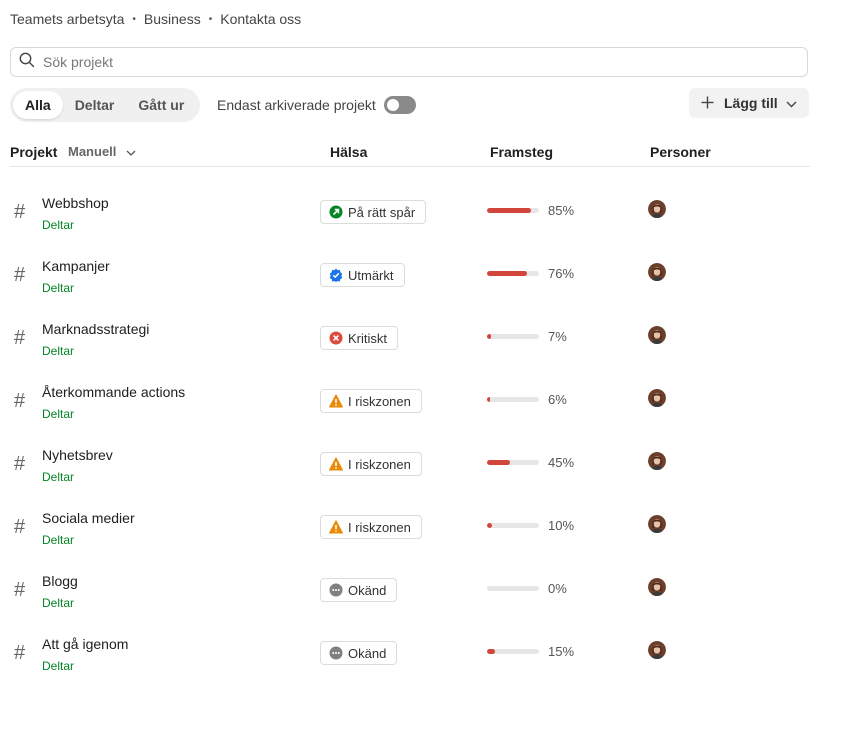  What do you see at coordinates (561, 462) in the screenshot?
I see `progress-percent: 45%` at bounding box center [561, 462].